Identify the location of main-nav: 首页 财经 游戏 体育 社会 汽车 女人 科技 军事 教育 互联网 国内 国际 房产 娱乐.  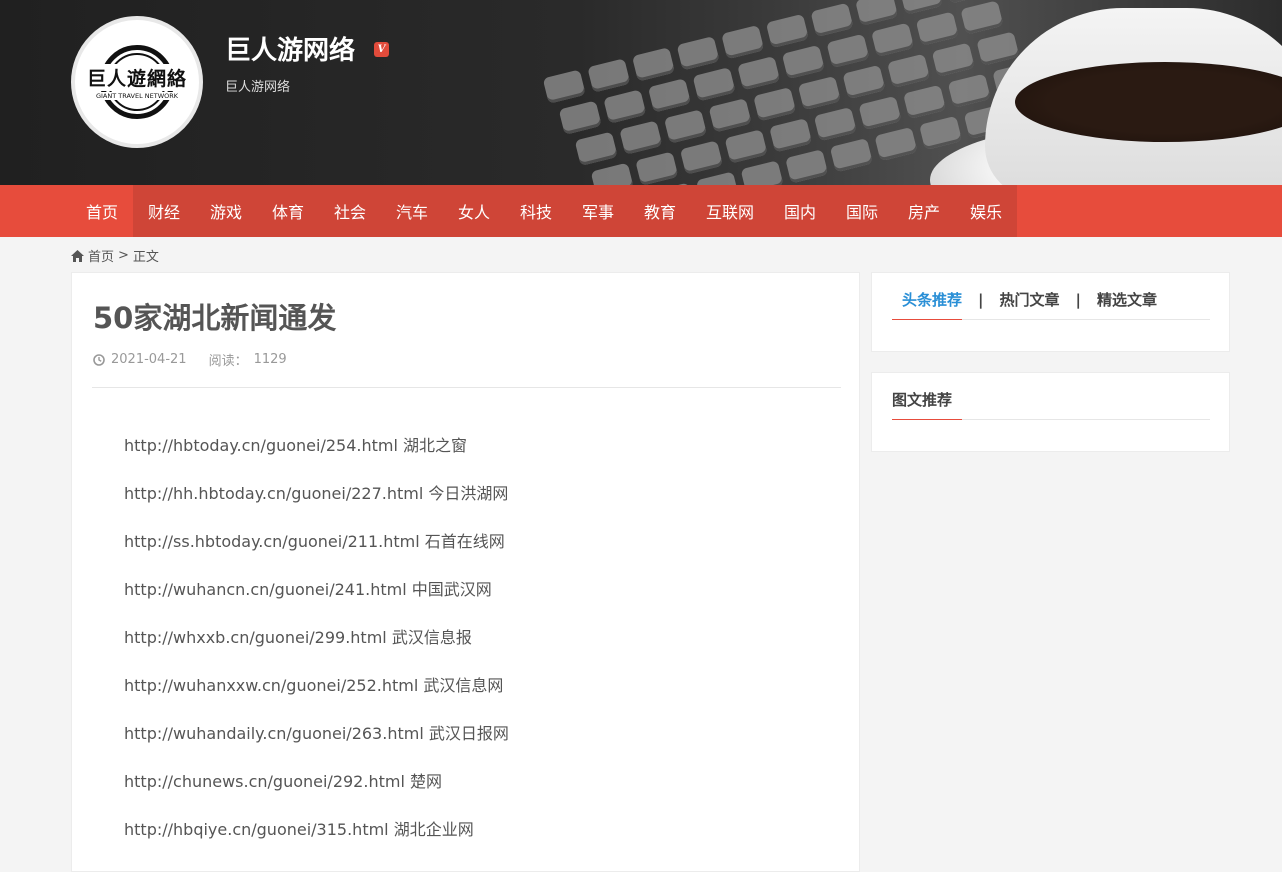
(641, 211).